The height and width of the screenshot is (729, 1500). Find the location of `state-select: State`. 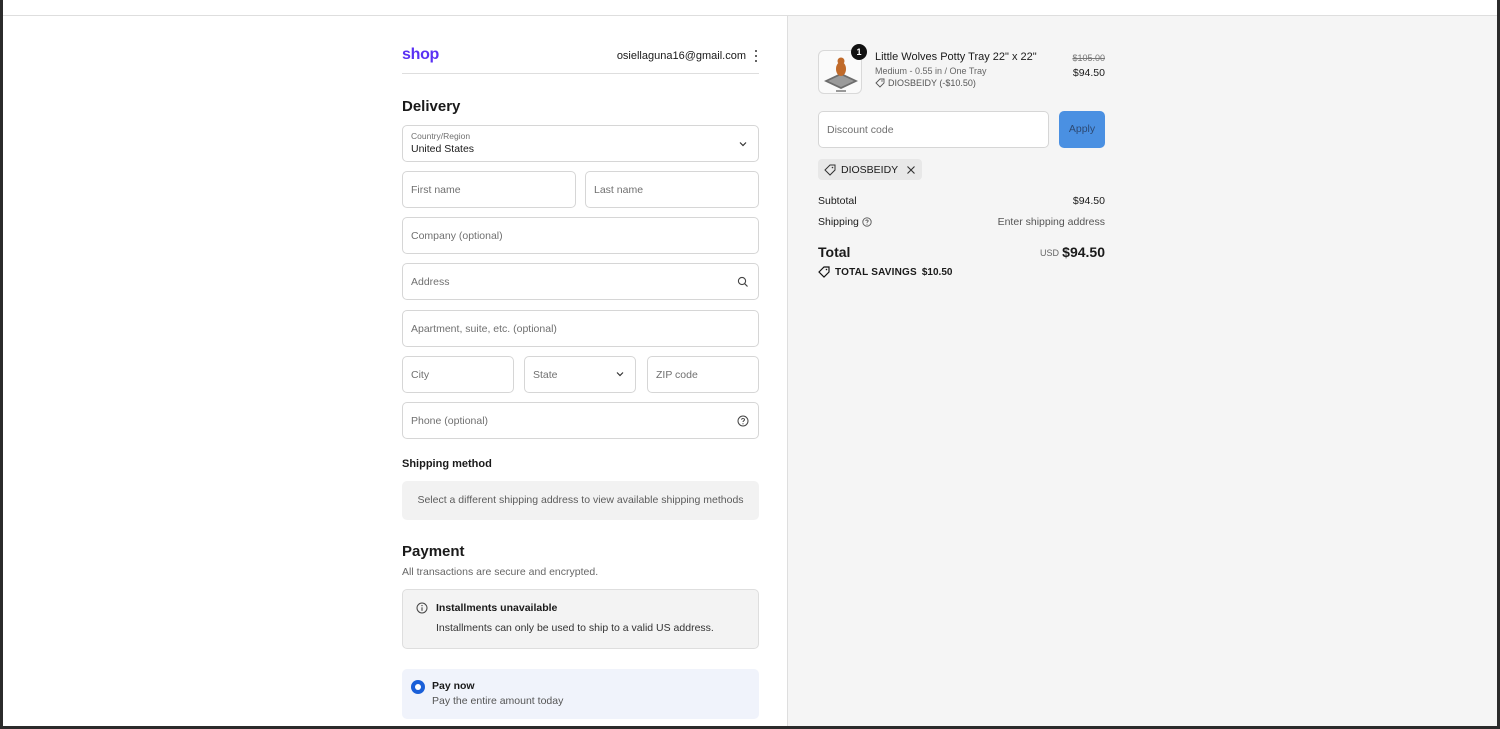

state-select: State is located at coordinates (580, 374).